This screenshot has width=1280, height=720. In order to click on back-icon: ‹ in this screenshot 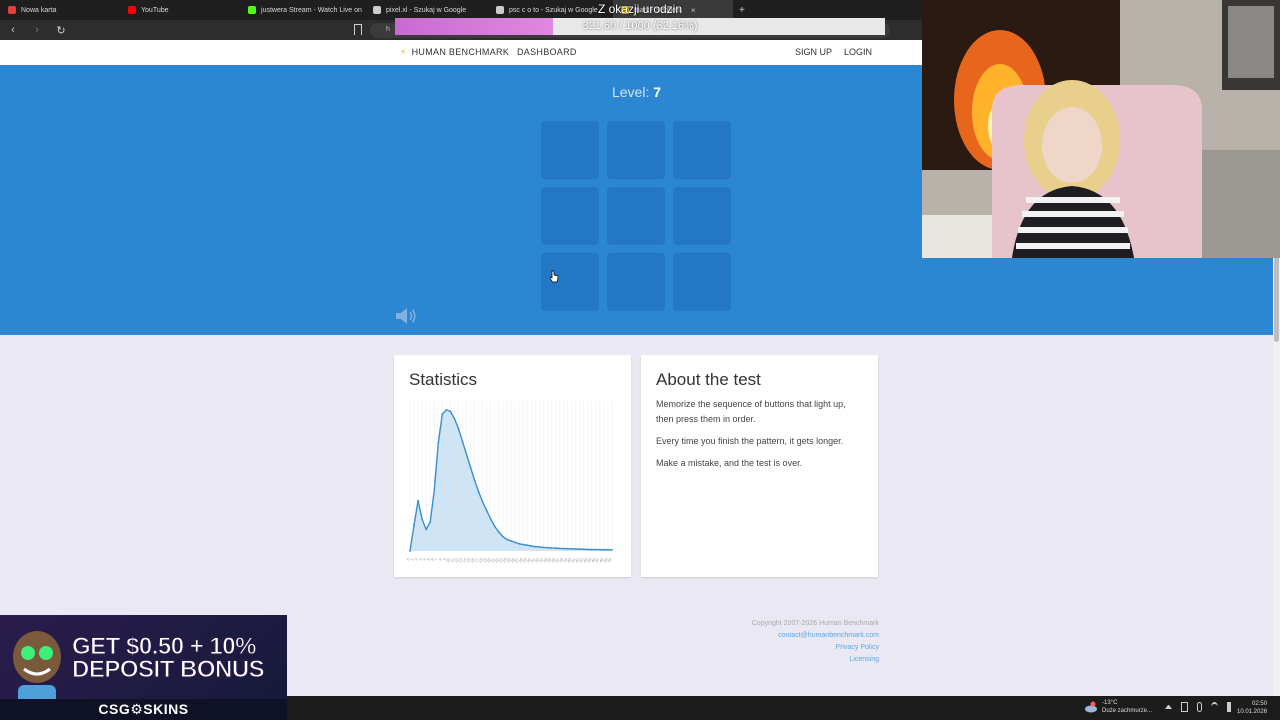, I will do `click(13, 30)`.